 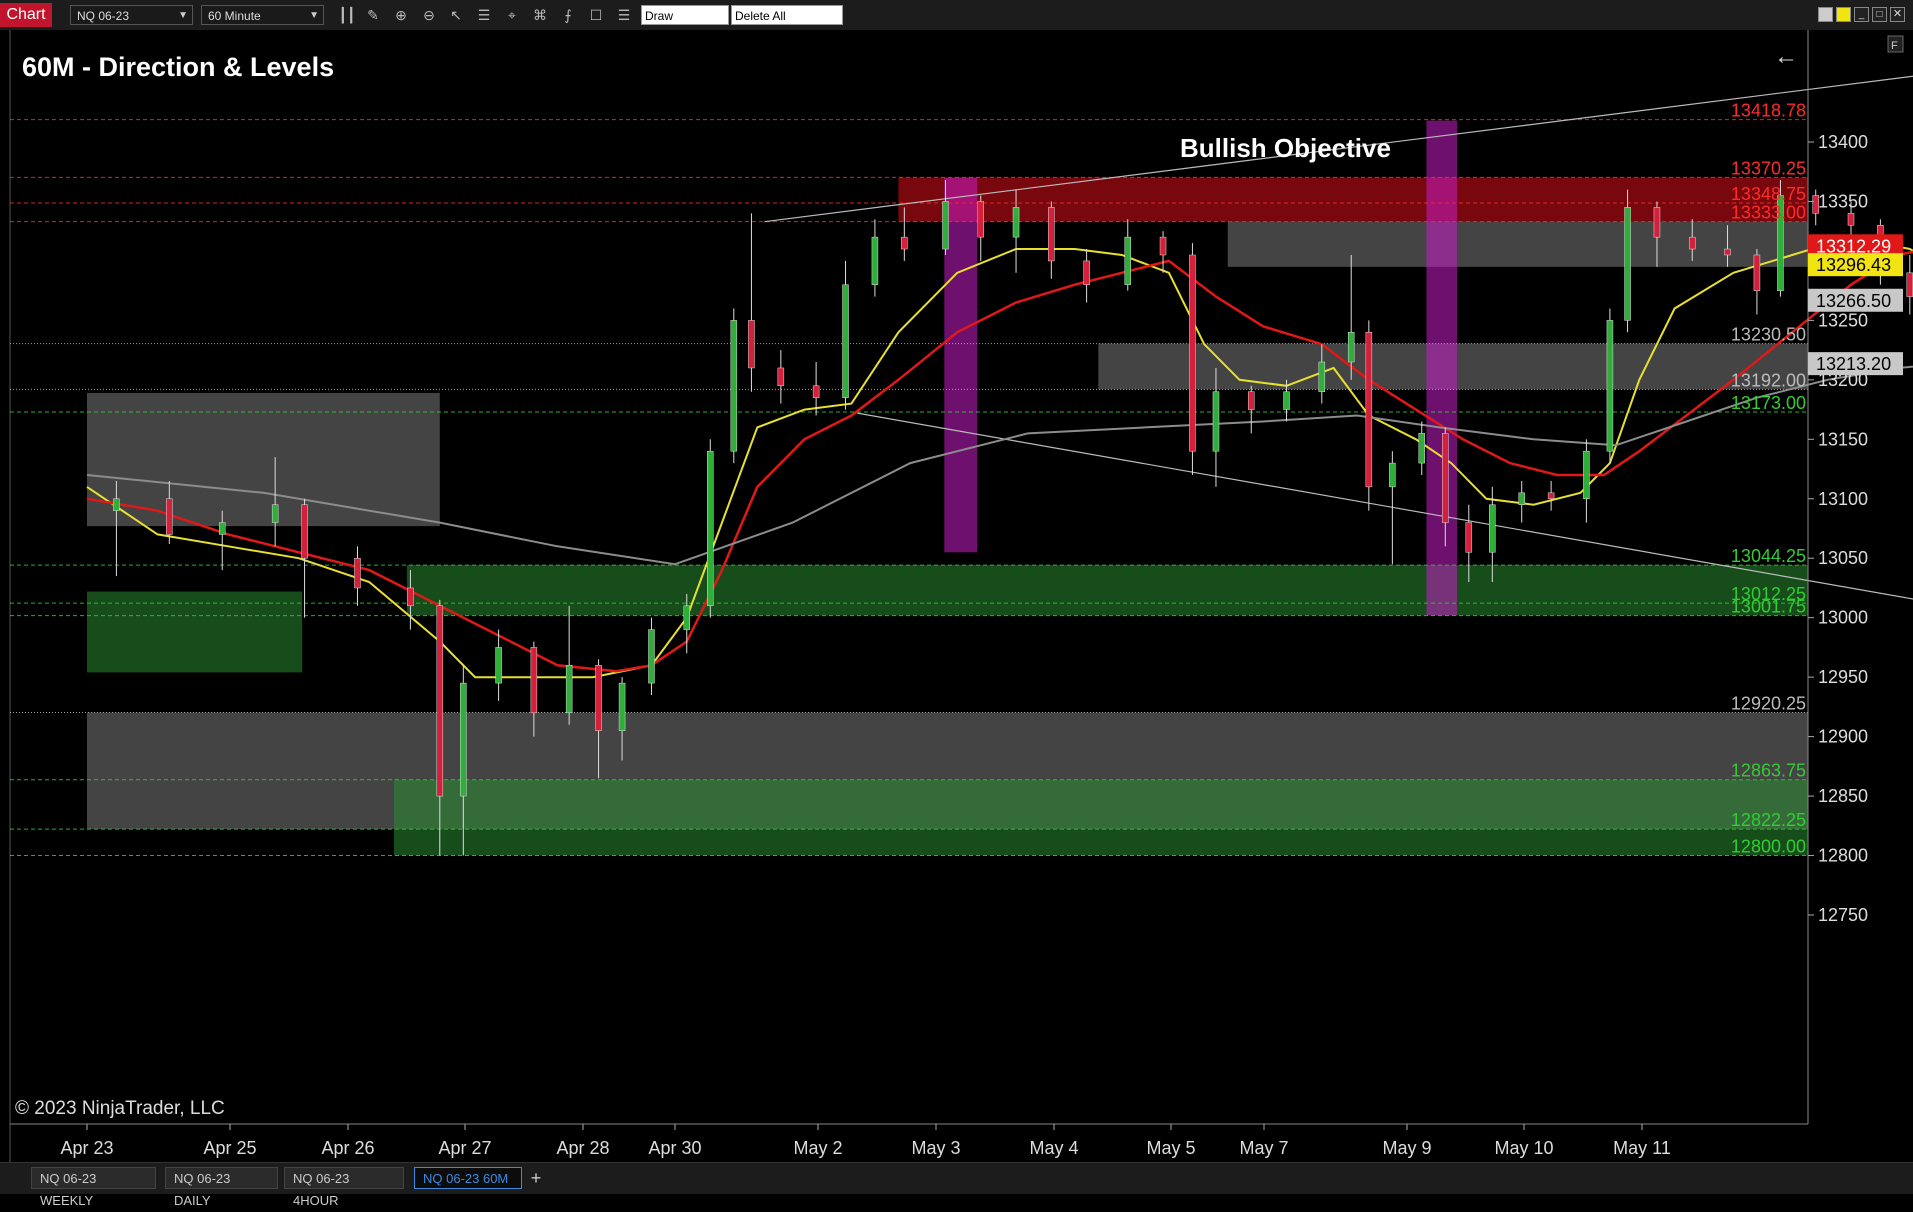 I want to click on crosshair-icon: ⌖, so click(x=512, y=15).